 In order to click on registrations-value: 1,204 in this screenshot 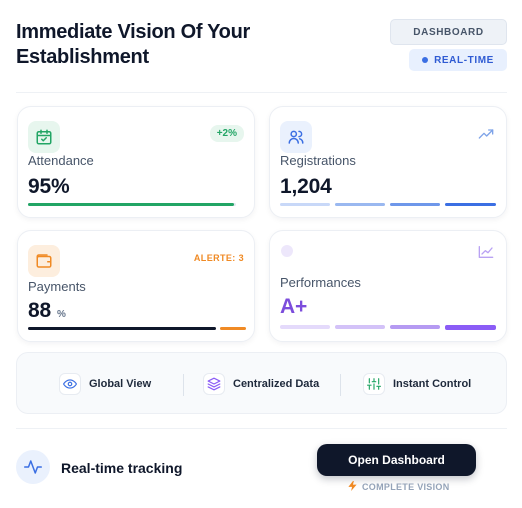, I will do `click(306, 186)`.